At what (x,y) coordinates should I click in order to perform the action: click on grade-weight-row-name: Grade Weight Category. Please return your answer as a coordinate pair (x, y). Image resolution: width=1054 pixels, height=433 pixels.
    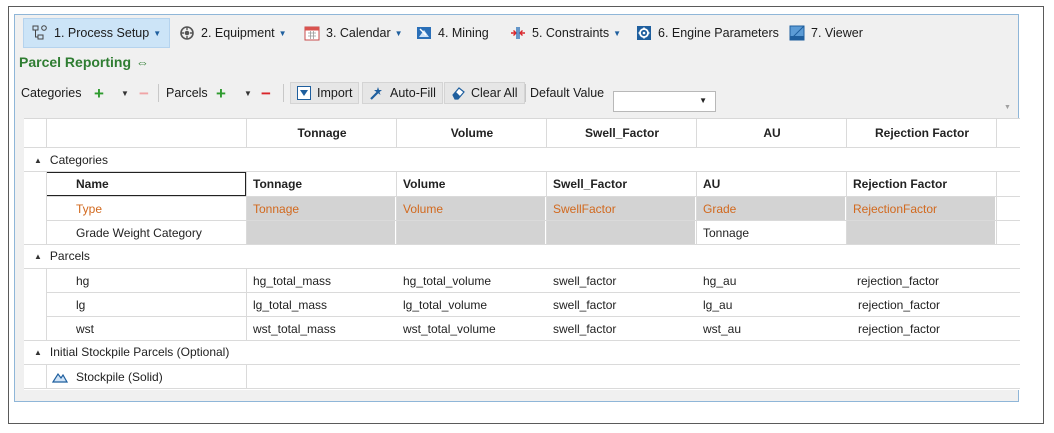
    Looking at the image, I should click on (139, 232).